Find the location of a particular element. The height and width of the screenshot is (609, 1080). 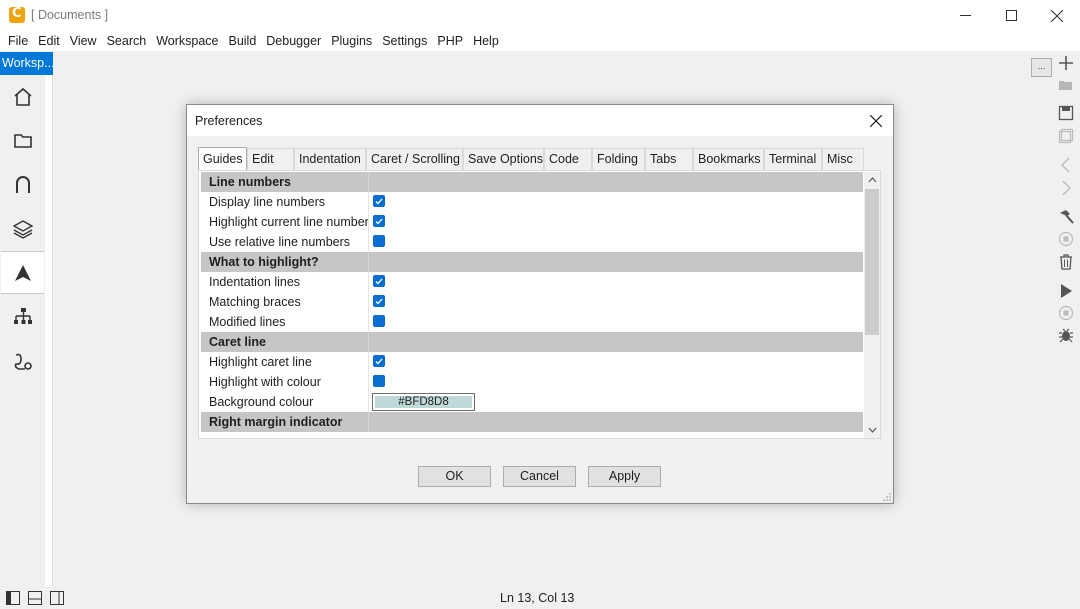

cursor-position: Ln 13, Col 13 is located at coordinates (537, 598).